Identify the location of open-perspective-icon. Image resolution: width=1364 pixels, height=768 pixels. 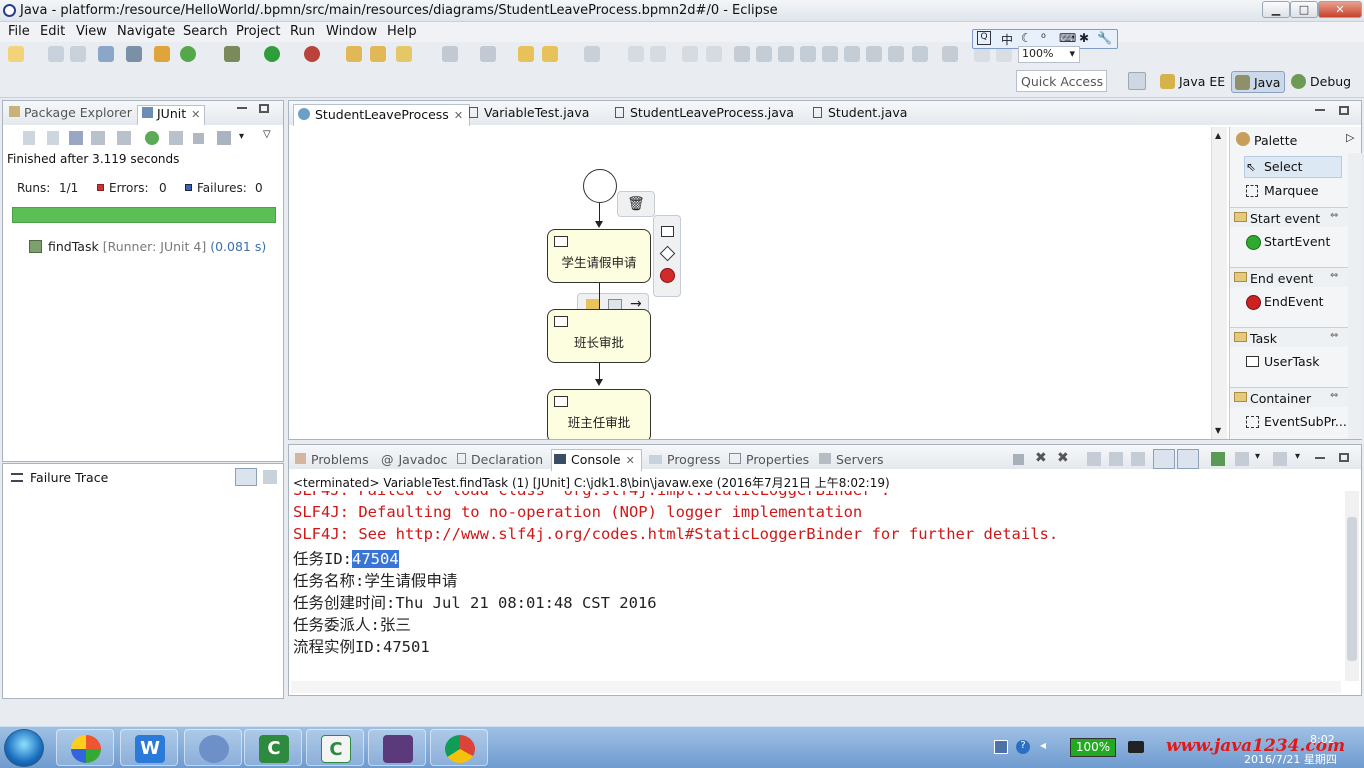
(1137, 81).